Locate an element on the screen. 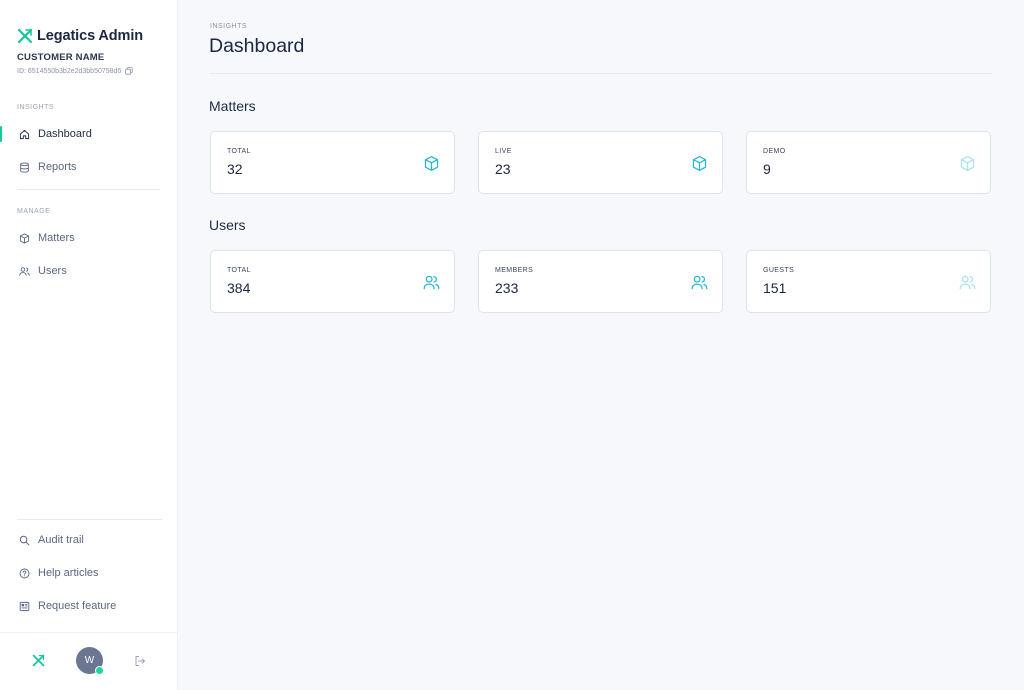 Image resolution: width=1024 pixels, height=690 pixels. avatar-initial: W is located at coordinates (89, 660).